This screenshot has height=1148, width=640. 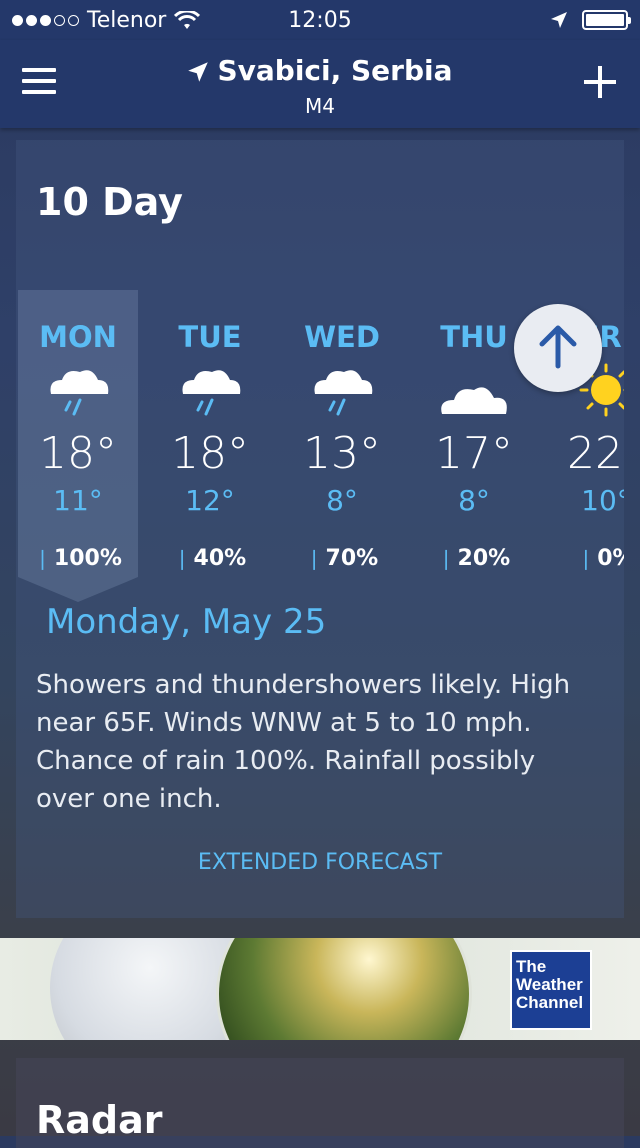 I want to click on card-title: 10 Day, so click(x=109, y=202).